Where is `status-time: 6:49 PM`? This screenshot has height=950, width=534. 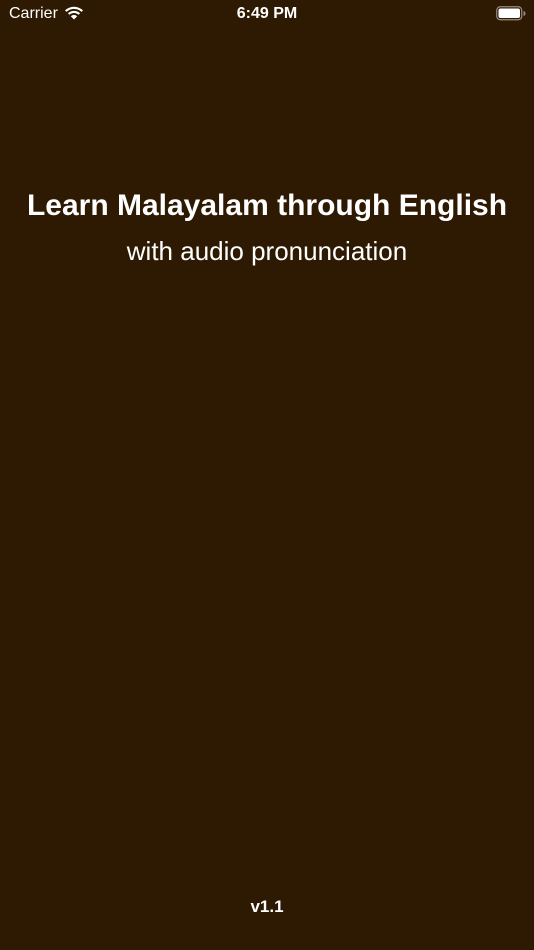
status-time: 6:49 PM is located at coordinates (267, 13).